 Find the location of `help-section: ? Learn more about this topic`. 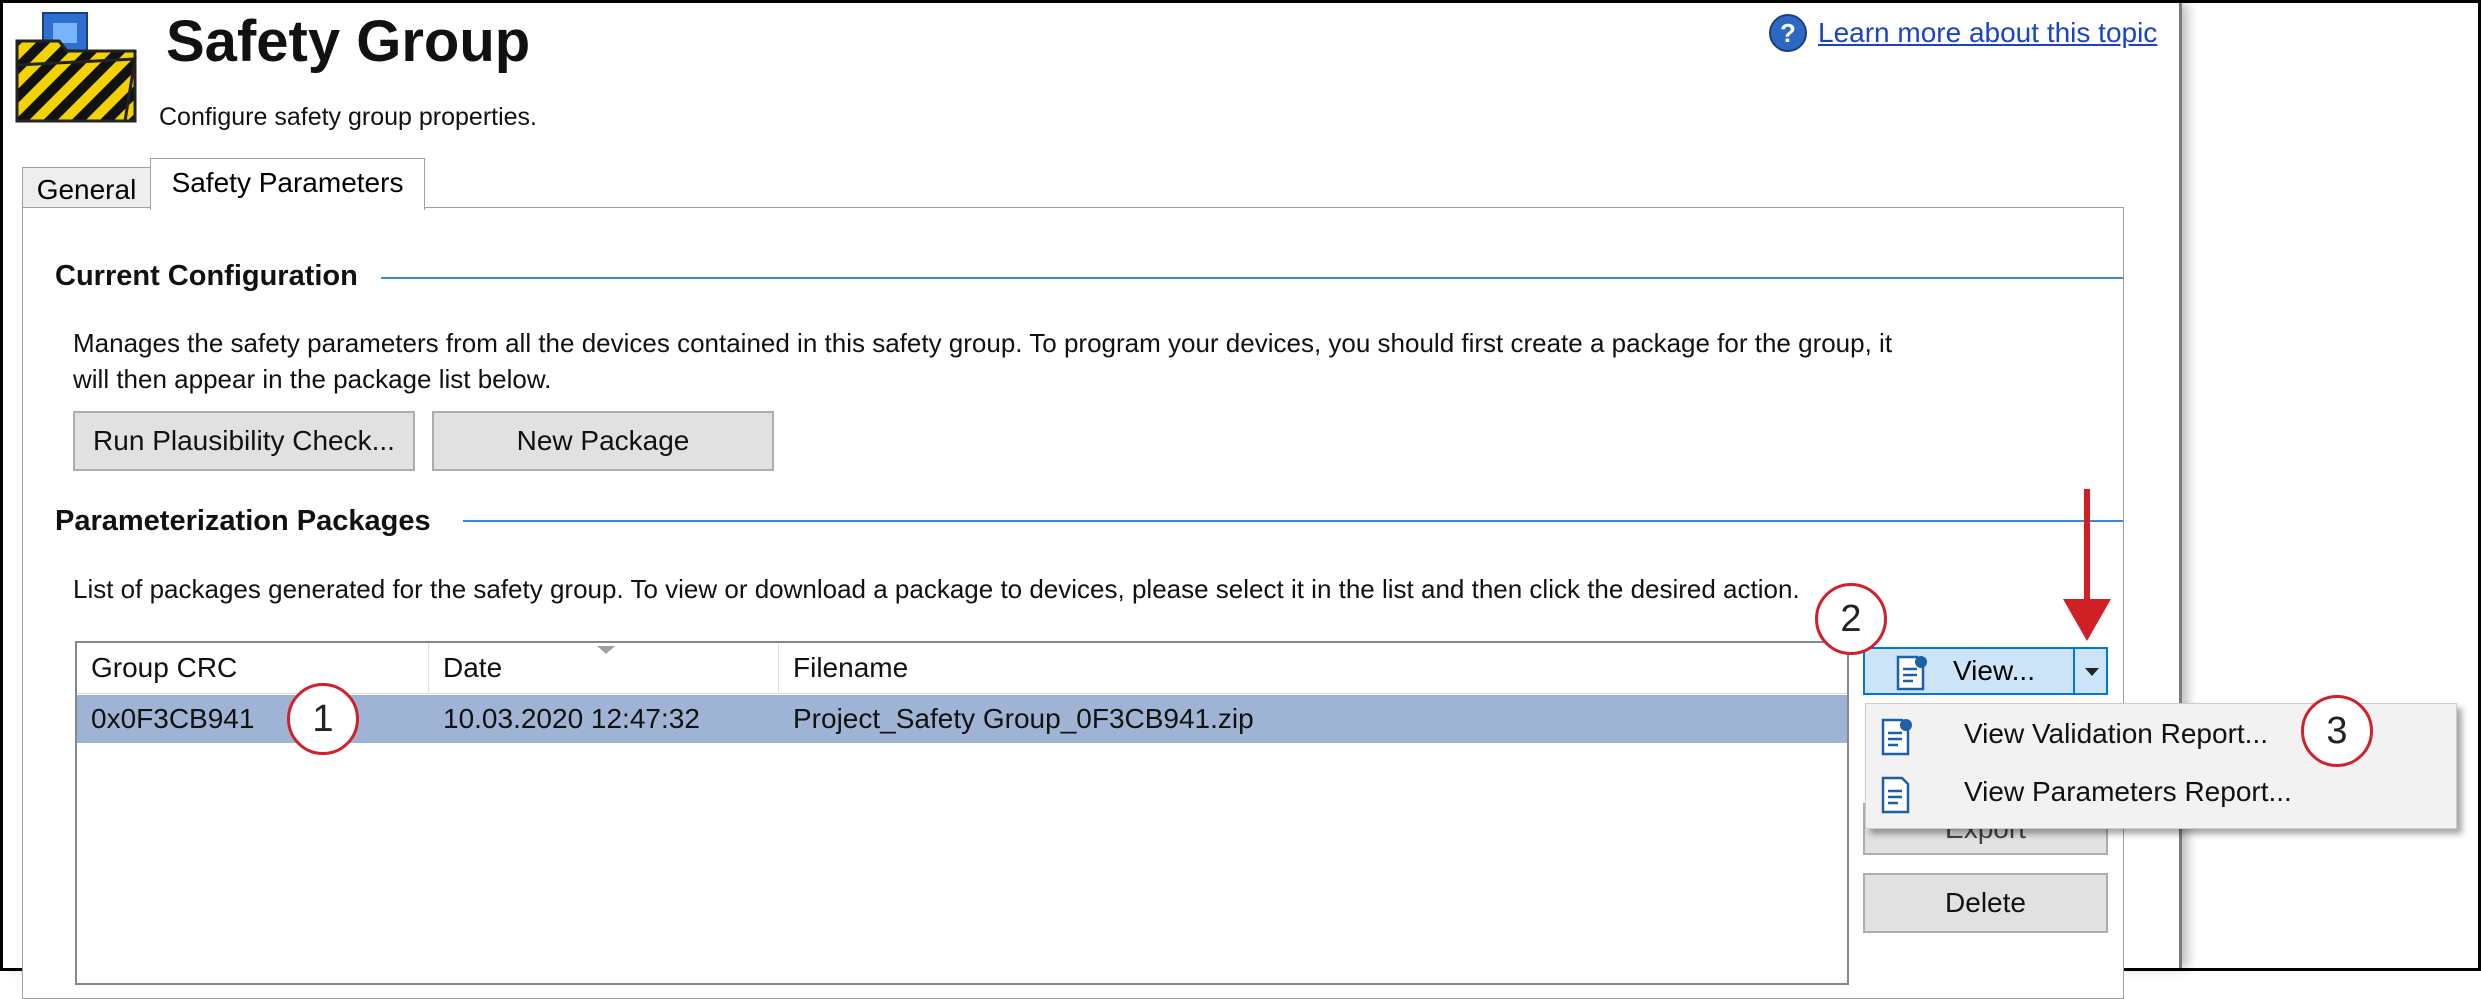

help-section: ? Learn more about this topic is located at coordinates (1962, 33).